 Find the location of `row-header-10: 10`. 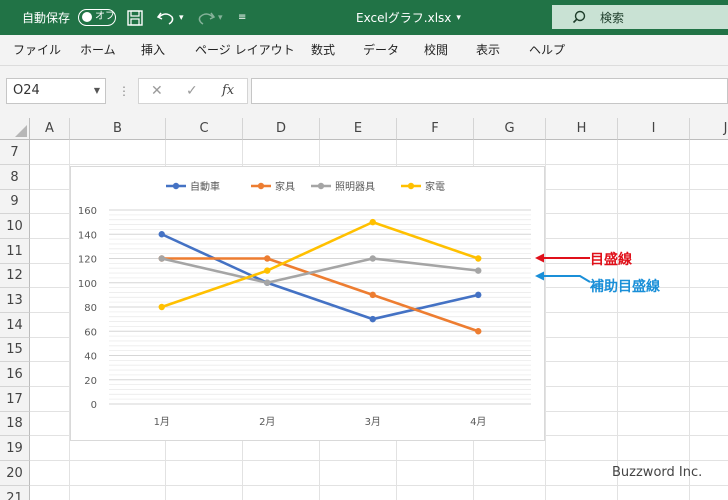

row-header-10: 10 is located at coordinates (15, 226).